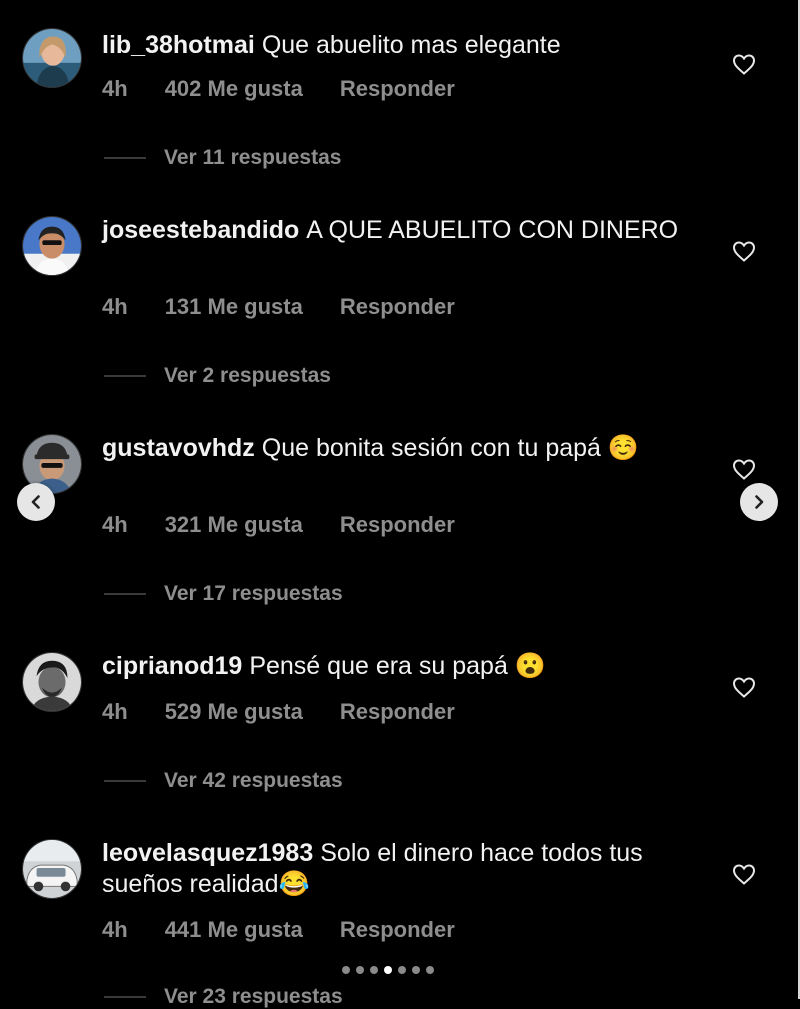  Describe the element at coordinates (397, 666) in the screenshot. I see `comment-body: Pensé que era su papá 😮` at that location.